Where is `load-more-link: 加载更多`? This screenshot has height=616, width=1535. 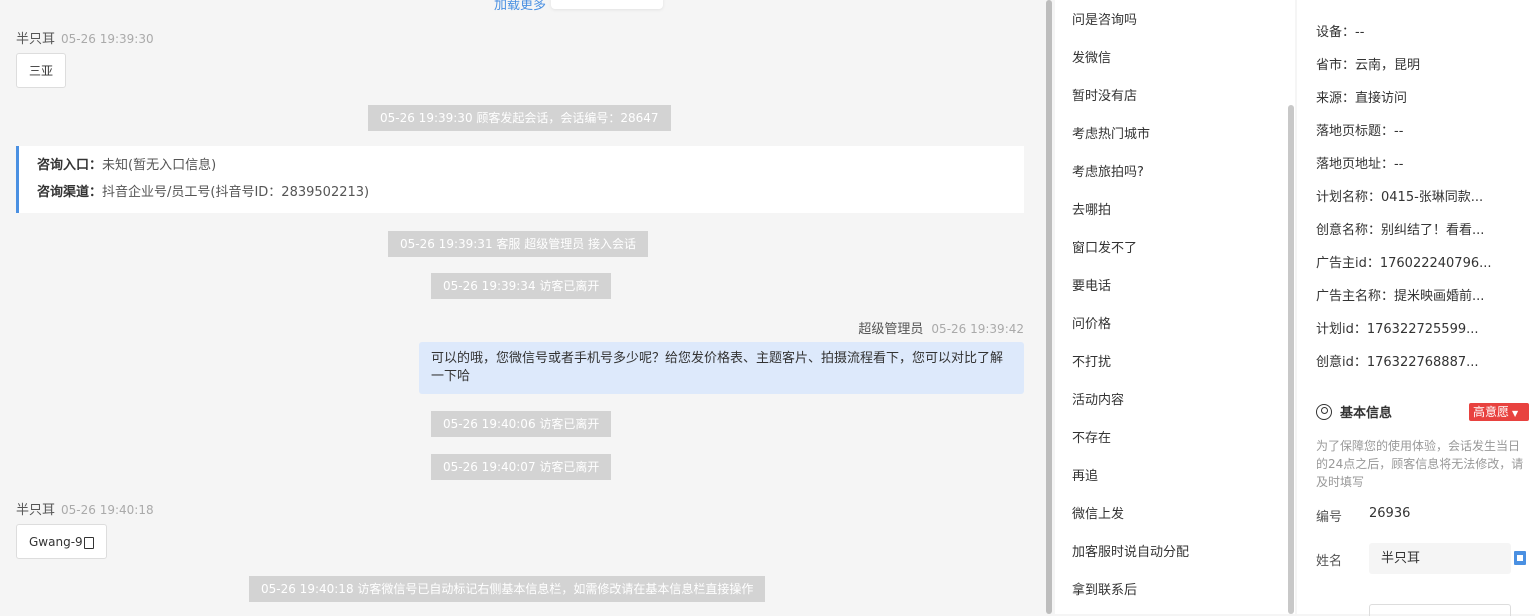 load-more-link: 加载更多 is located at coordinates (520, 6).